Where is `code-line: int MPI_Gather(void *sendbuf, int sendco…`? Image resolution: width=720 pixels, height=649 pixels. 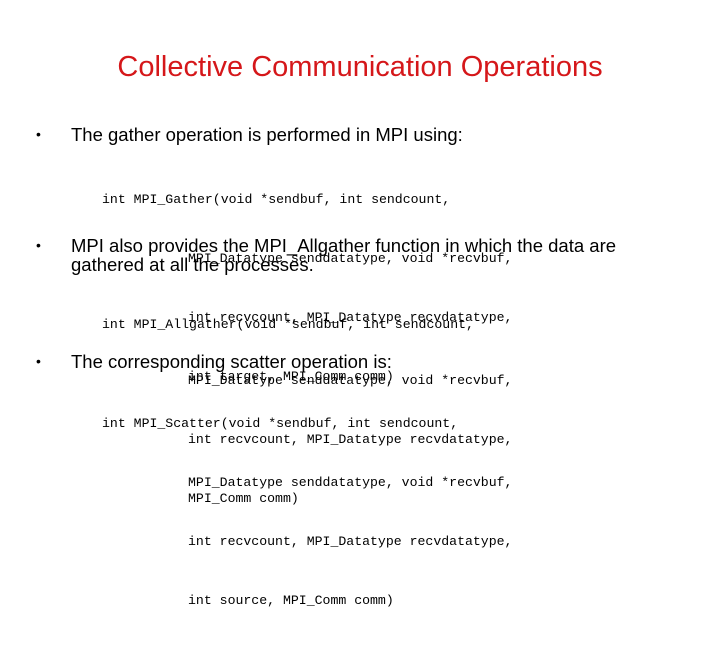 code-line: int MPI_Gather(void *sendbuf, int sendco… is located at coordinates (276, 200).